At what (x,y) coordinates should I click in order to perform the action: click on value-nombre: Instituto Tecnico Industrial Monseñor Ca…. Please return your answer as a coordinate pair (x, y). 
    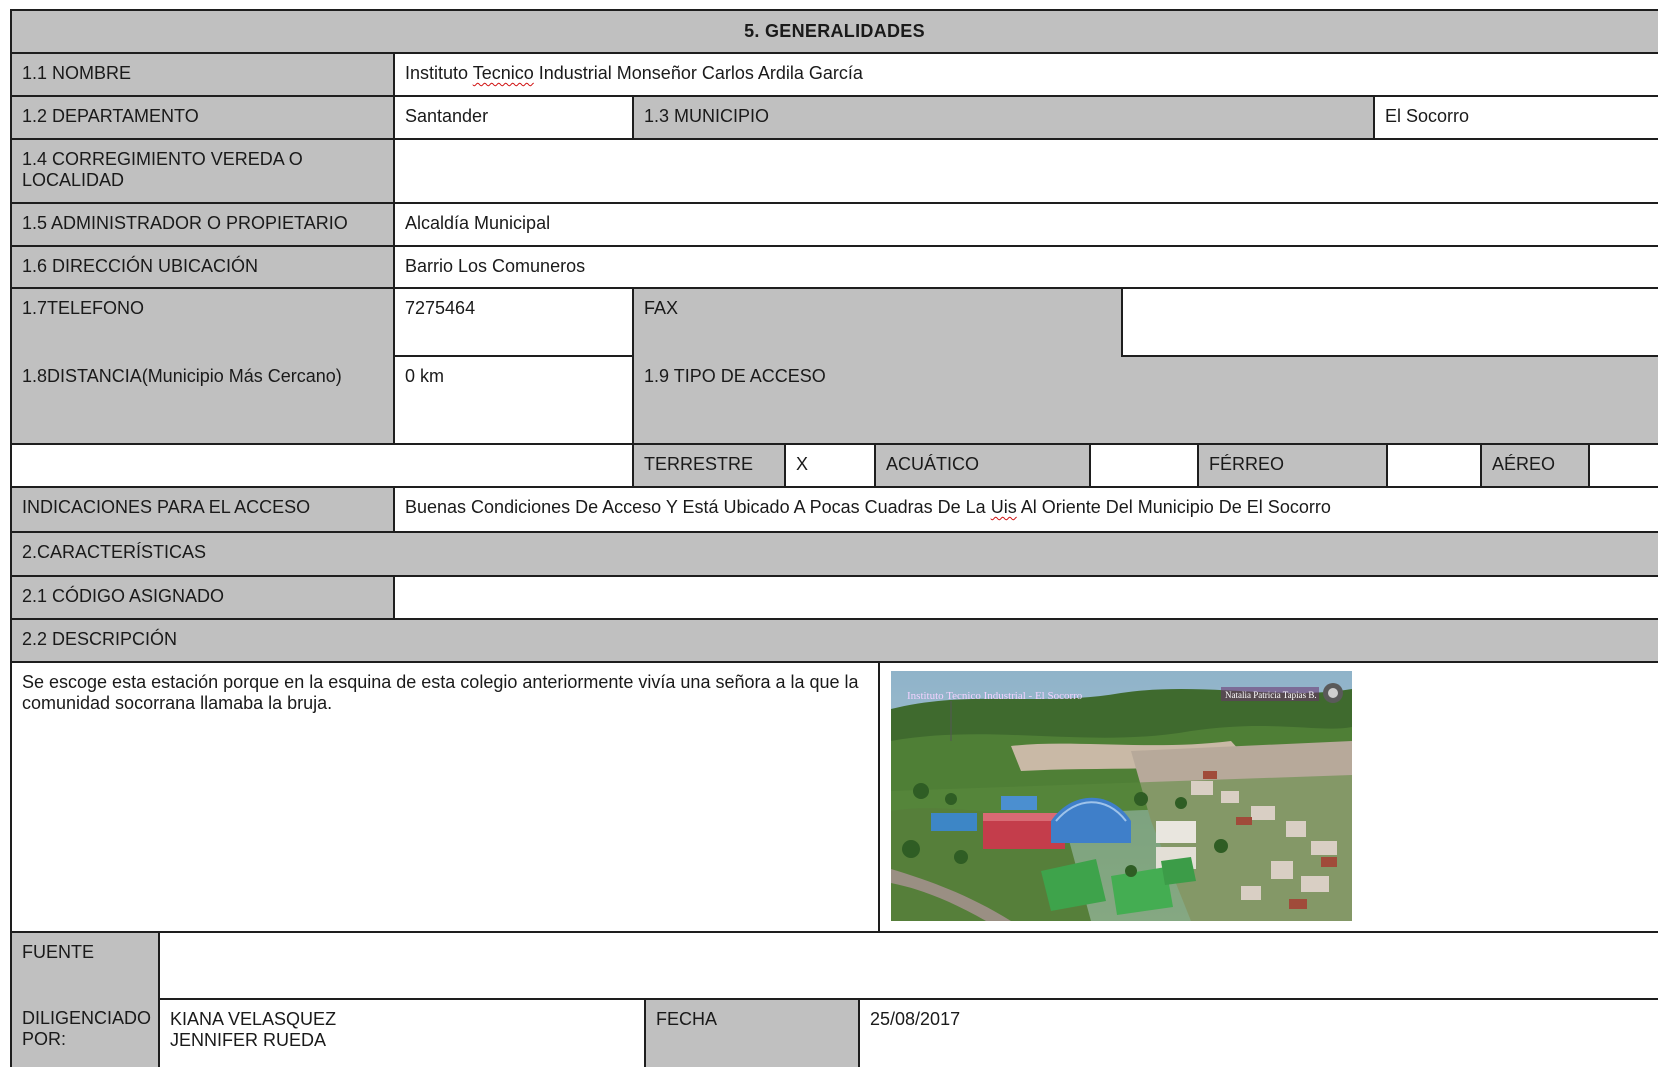
    Looking at the image, I should click on (1026, 74).